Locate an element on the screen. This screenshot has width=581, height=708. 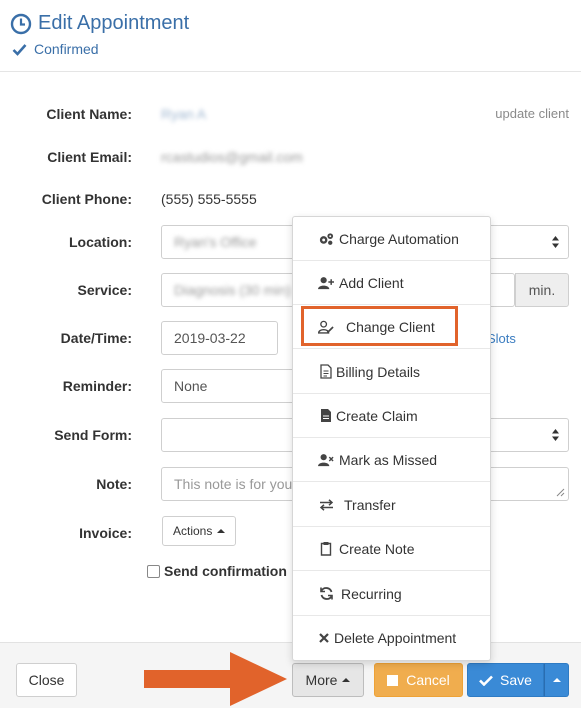
save-options-button is located at coordinates (556, 680).